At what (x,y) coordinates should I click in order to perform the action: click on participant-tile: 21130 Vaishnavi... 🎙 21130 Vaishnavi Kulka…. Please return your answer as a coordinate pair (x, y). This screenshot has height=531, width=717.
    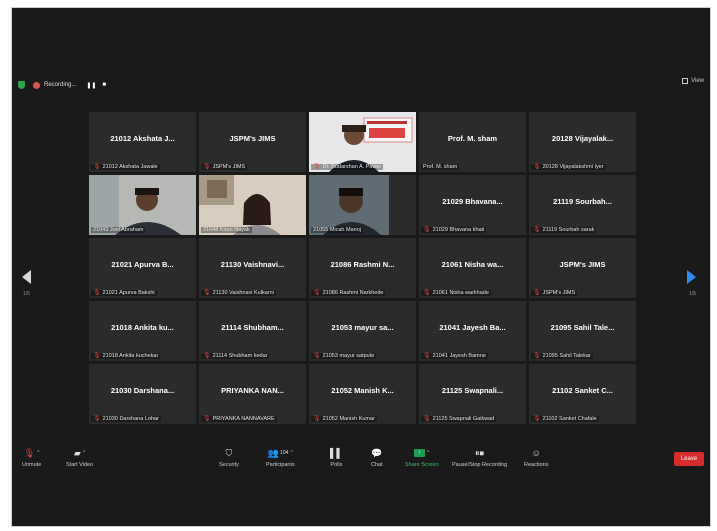
    Looking at the image, I should click on (252, 268).